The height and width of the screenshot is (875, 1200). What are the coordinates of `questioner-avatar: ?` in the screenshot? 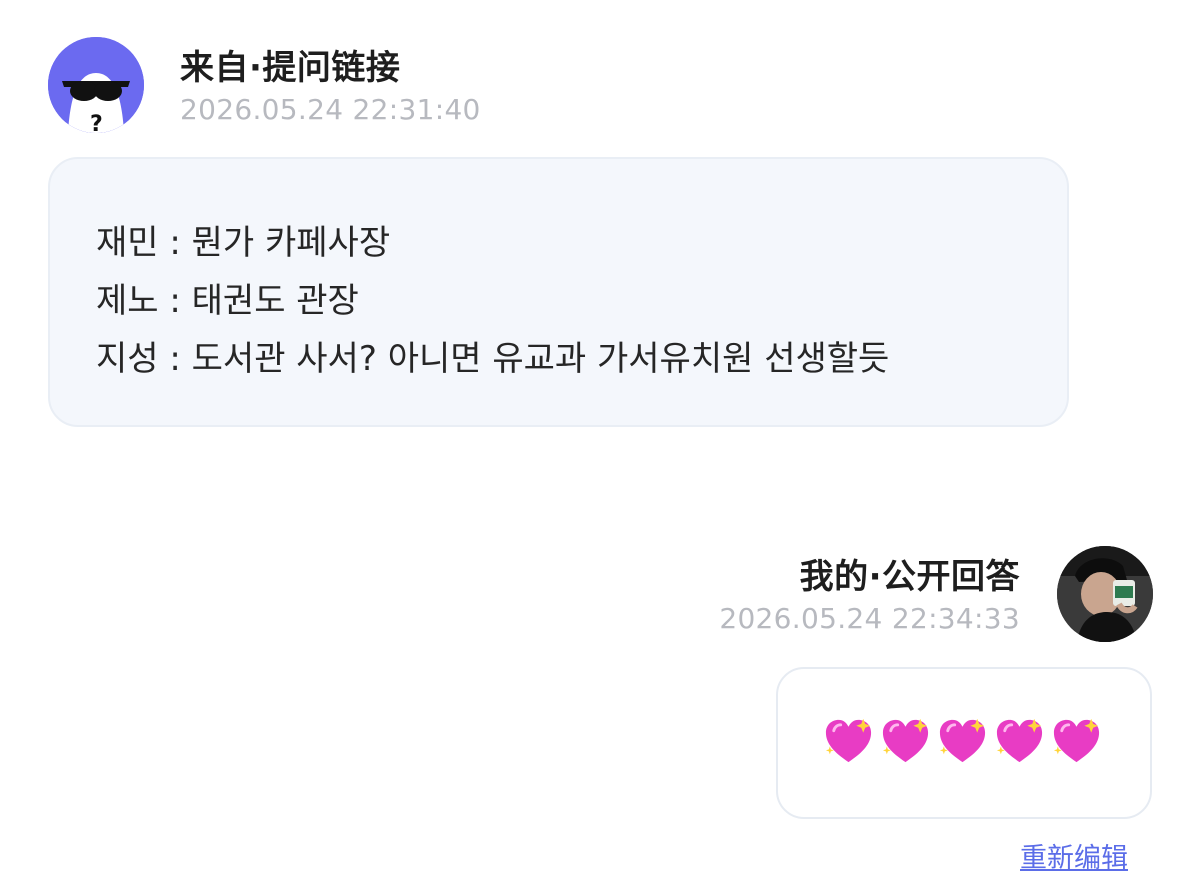 It's located at (96, 85).